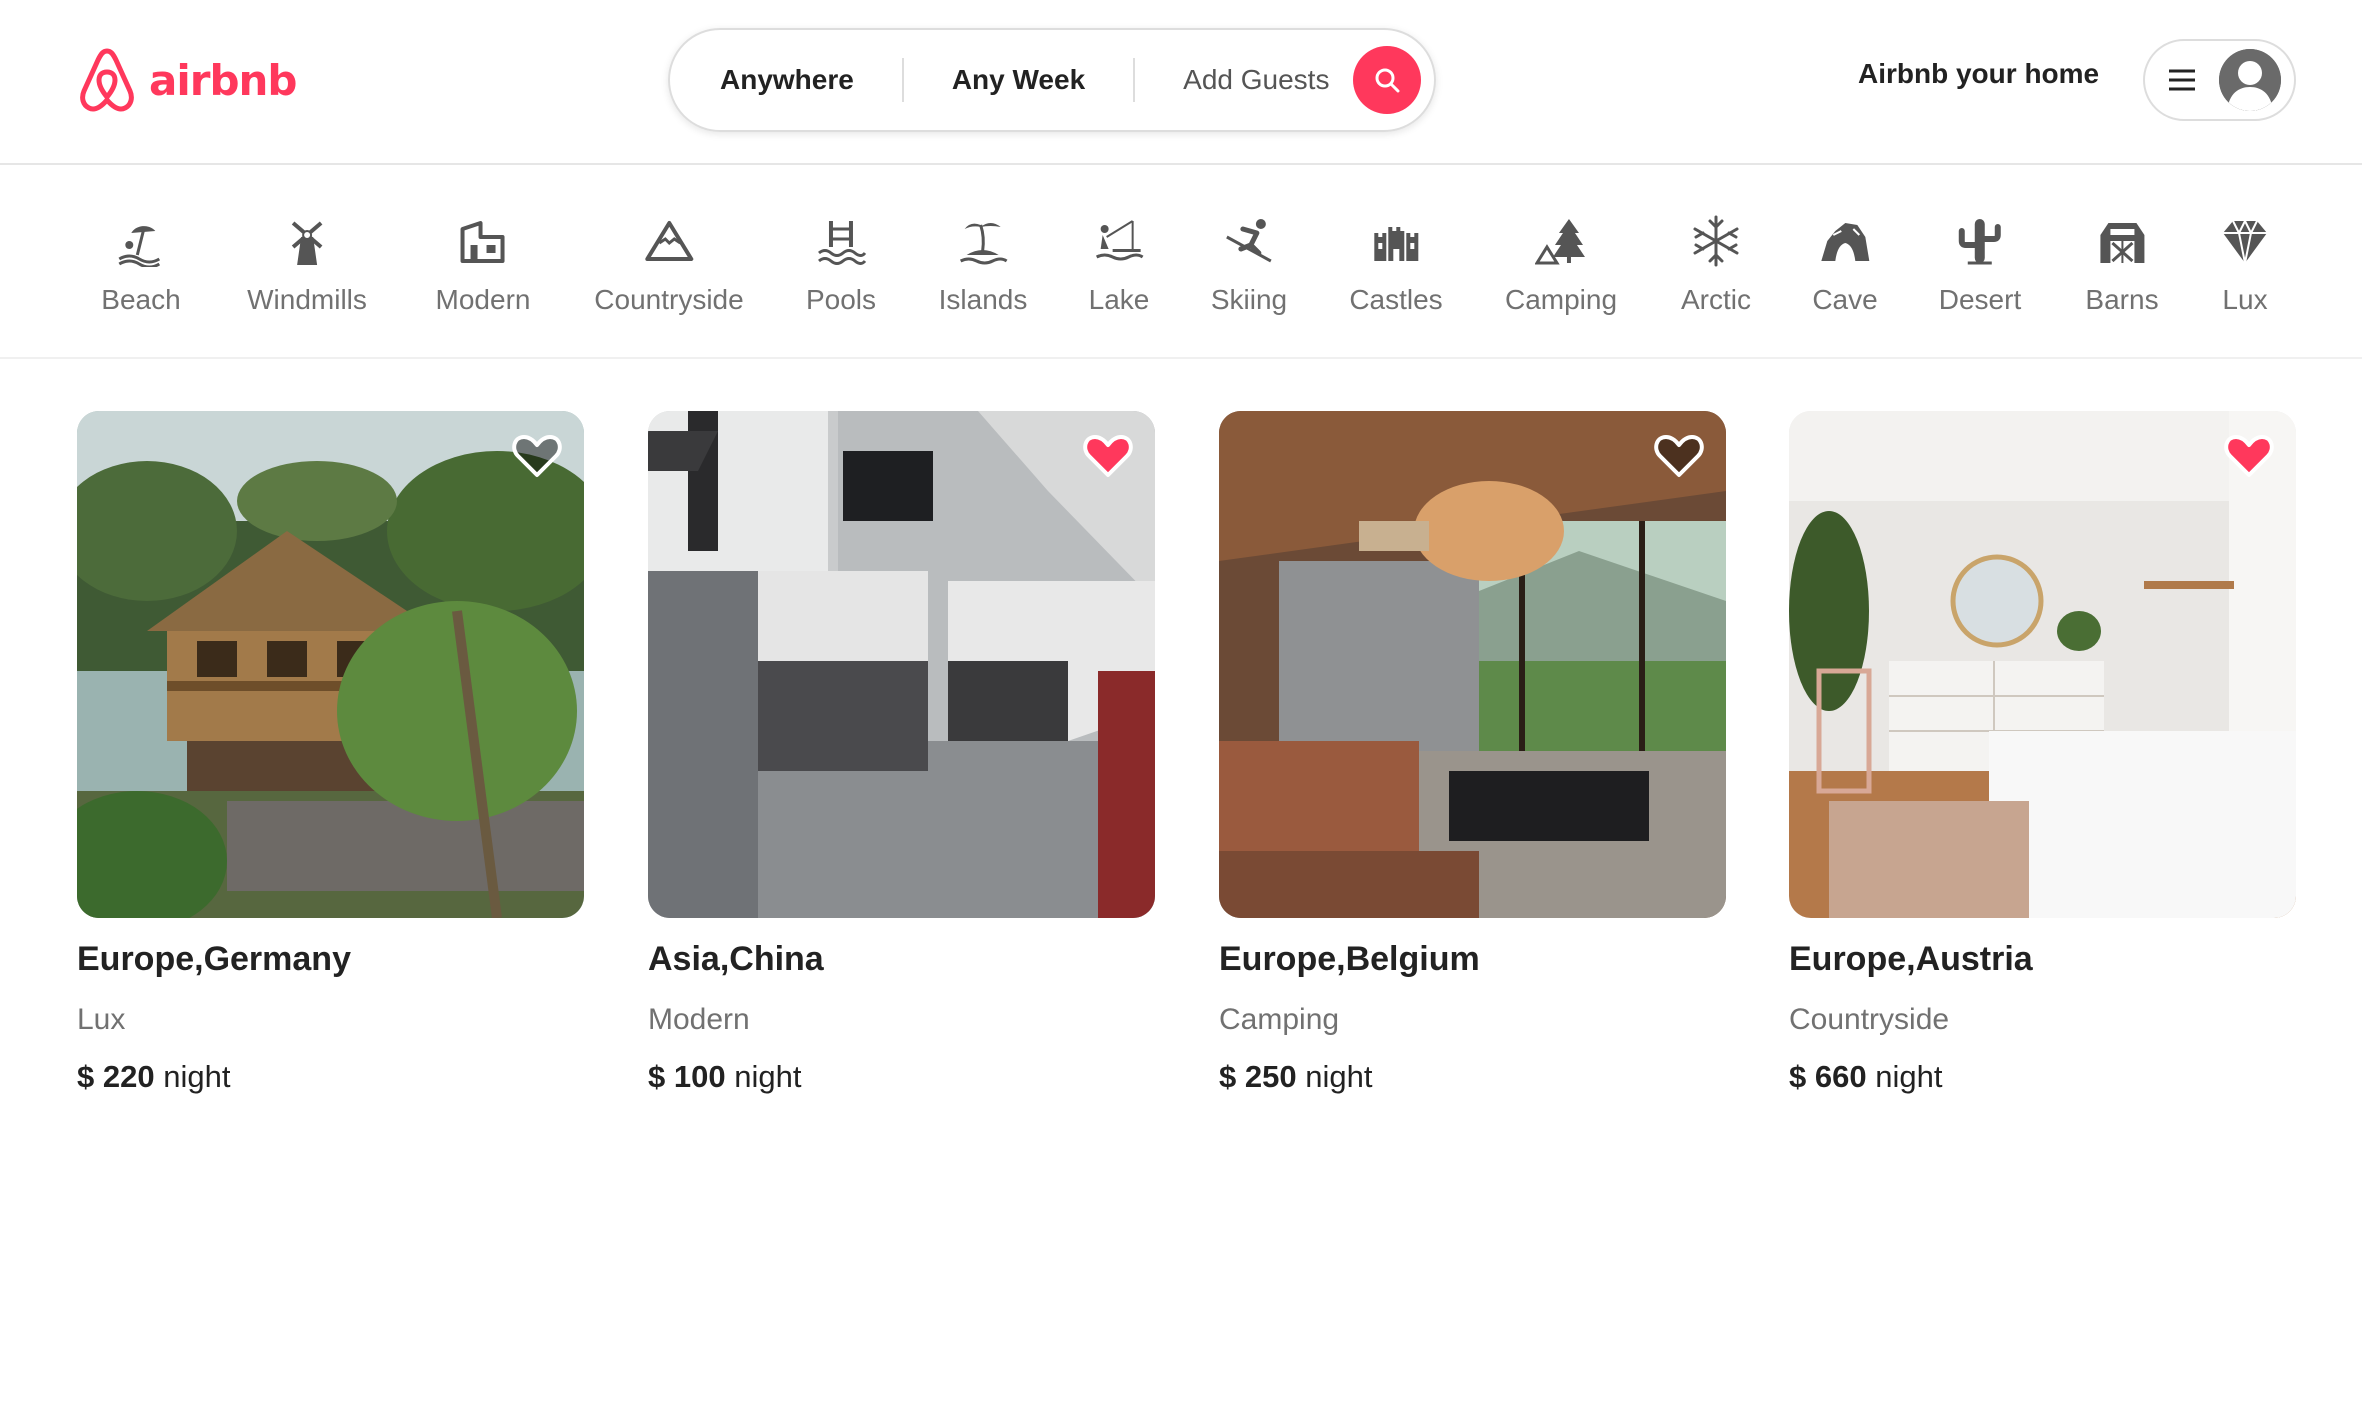 This screenshot has width=2362, height=1408. Describe the element at coordinates (901, 1077) in the screenshot. I see `listing-price: $ 100 night` at that location.